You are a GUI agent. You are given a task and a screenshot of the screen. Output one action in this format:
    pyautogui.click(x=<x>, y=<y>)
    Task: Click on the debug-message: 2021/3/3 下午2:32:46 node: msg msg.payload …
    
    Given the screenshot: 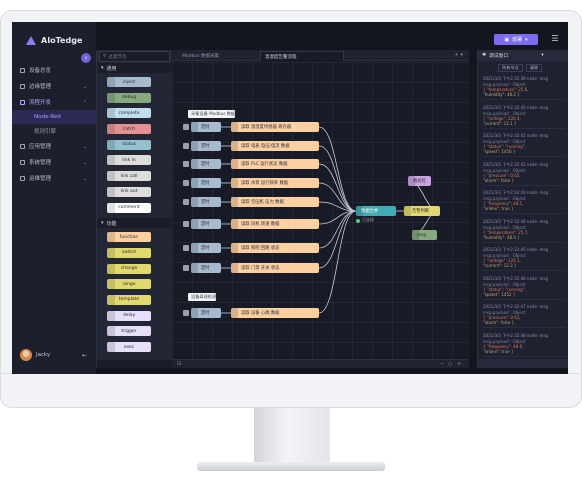 What is the action you would take?
    pyautogui.click(x=524, y=288)
    